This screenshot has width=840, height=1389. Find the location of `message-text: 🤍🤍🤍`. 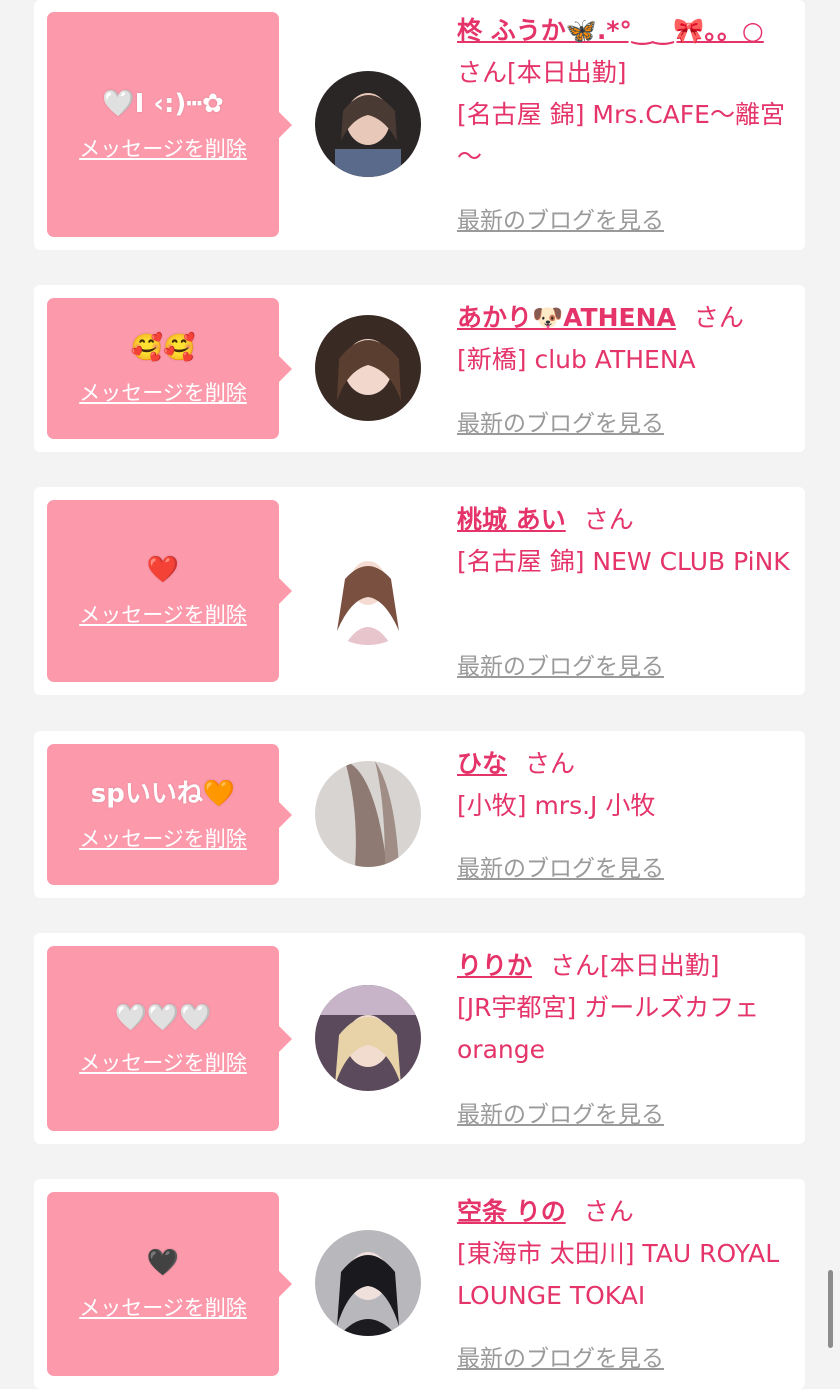

message-text: 🤍🤍🤍 is located at coordinates (163, 1017).